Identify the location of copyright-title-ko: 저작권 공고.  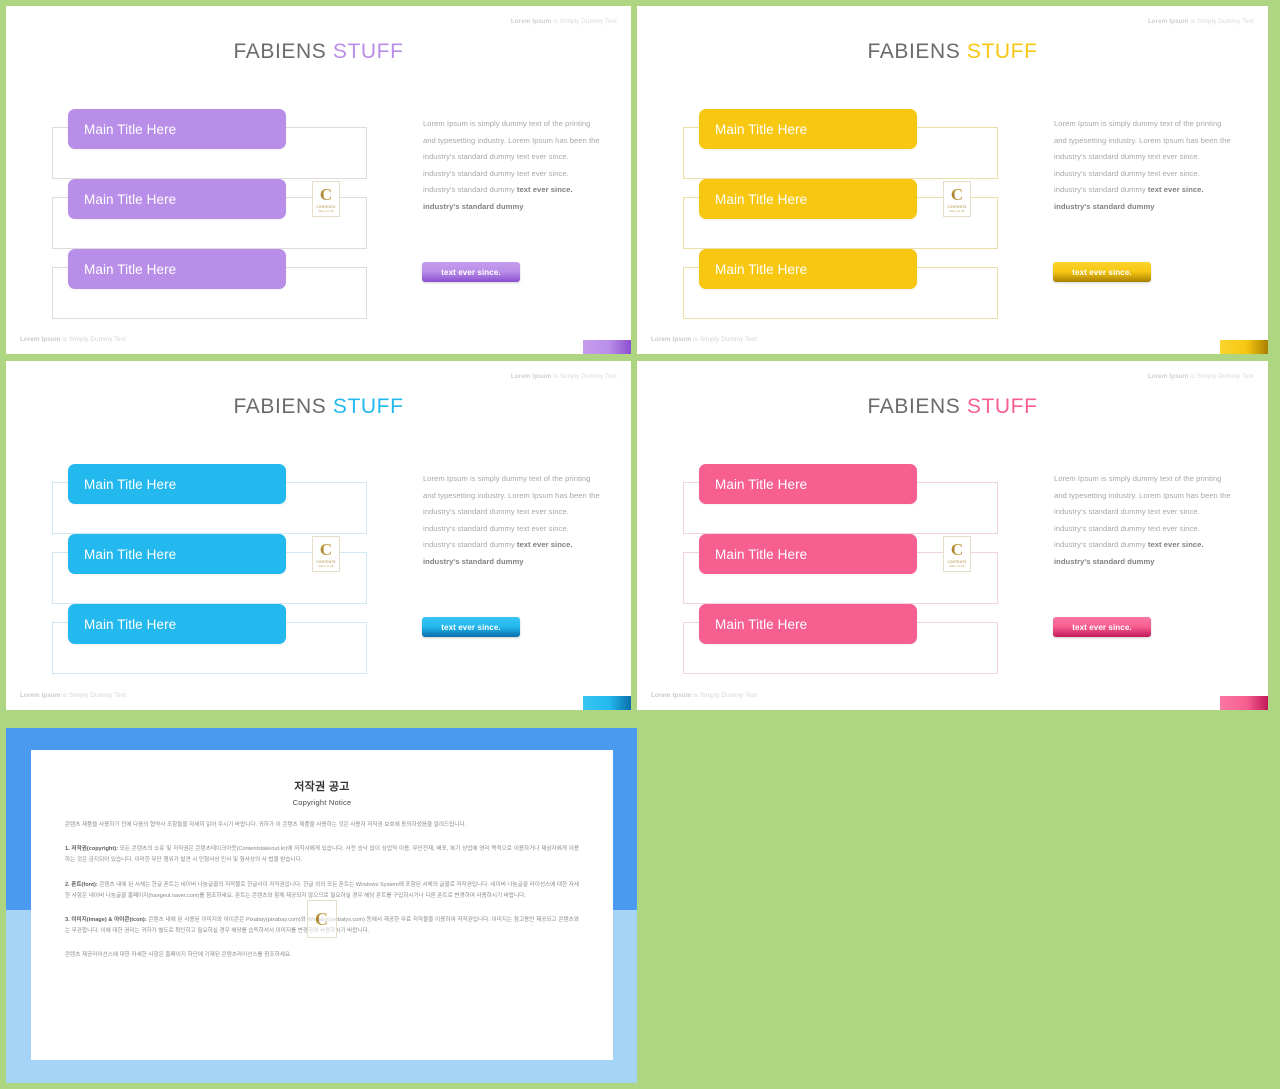
(322, 787).